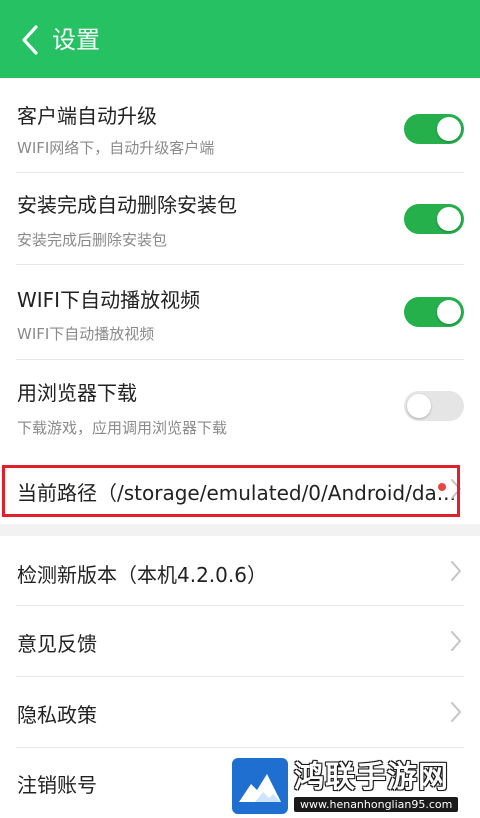  I want to click on menu-check-version: 检测新版本（本机4.2.0.6）, so click(240, 571).